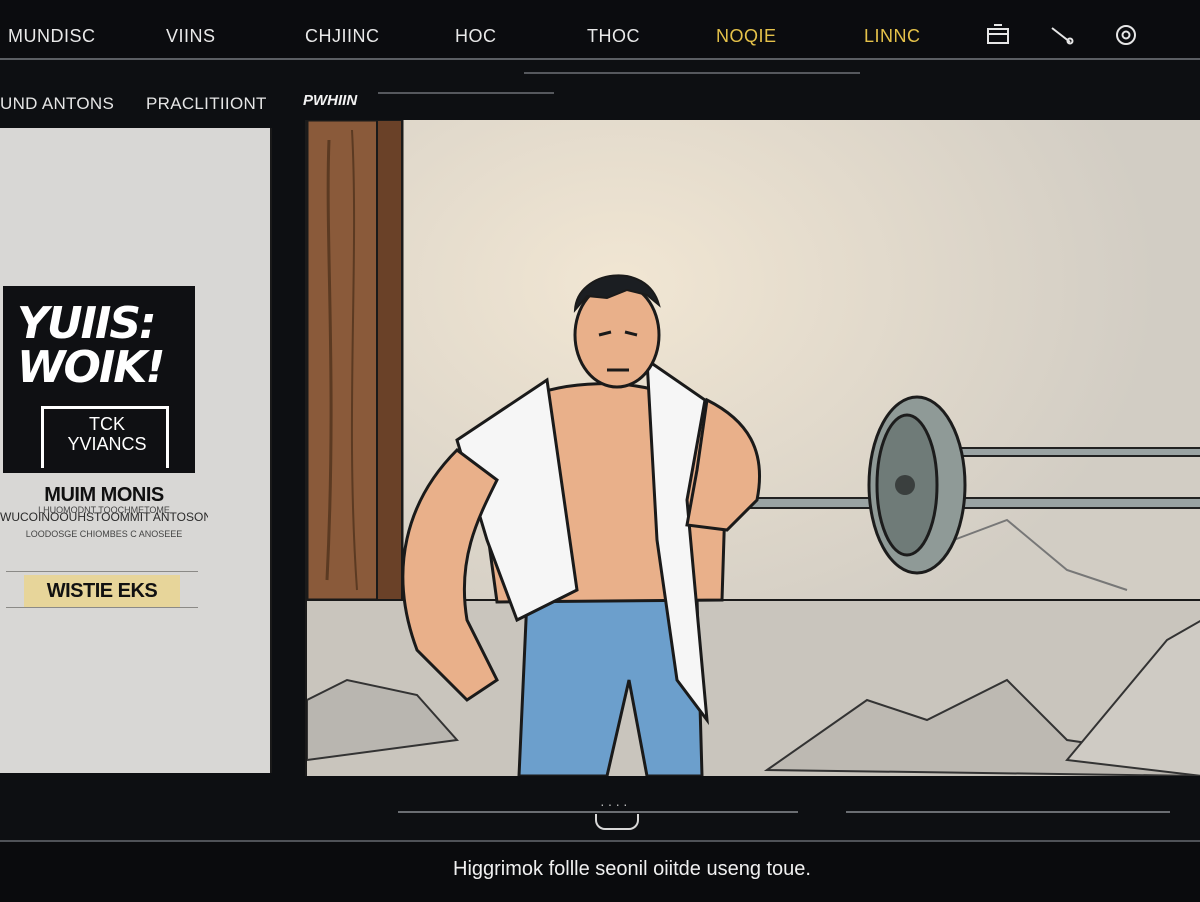 This screenshot has height=902, width=1200. I want to click on nav-item-thoc: THOC, so click(613, 36).